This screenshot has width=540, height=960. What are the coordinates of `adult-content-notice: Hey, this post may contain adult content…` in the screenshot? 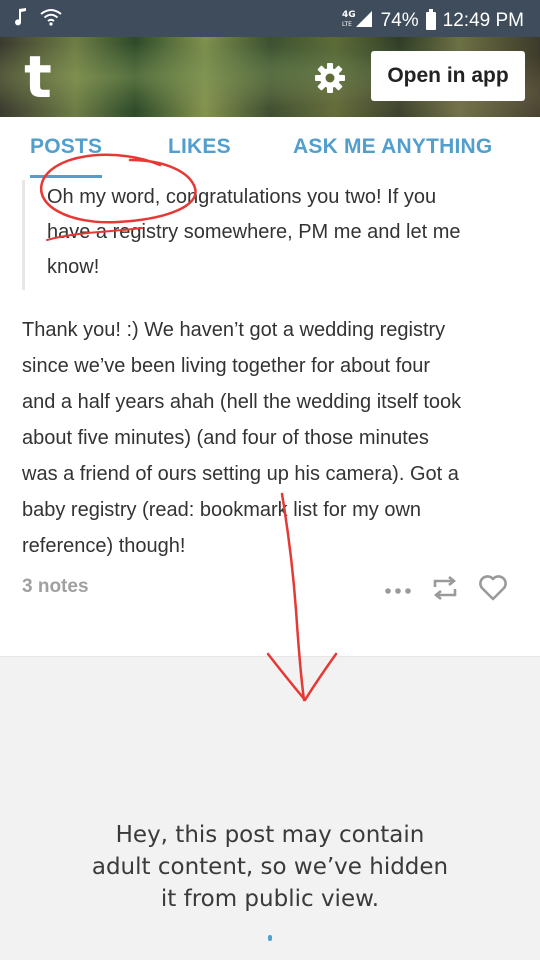 It's located at (270, 867).